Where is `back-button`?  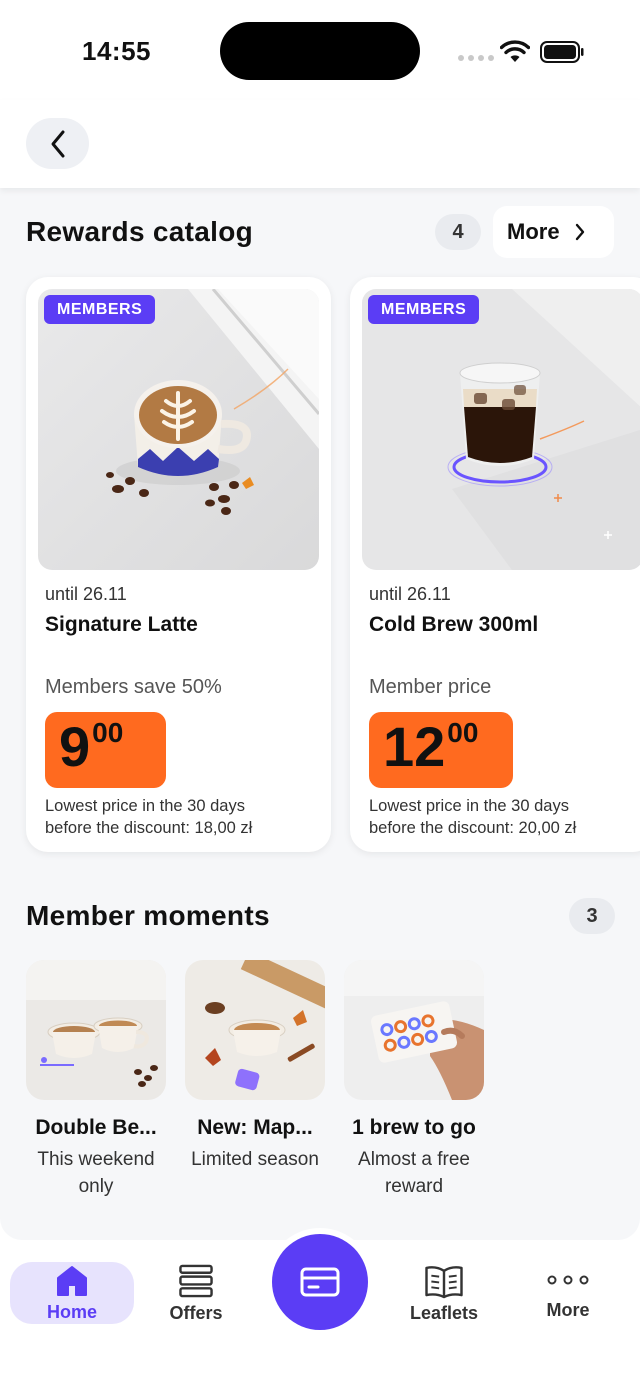
back-button is located at coordinates (57, 143).